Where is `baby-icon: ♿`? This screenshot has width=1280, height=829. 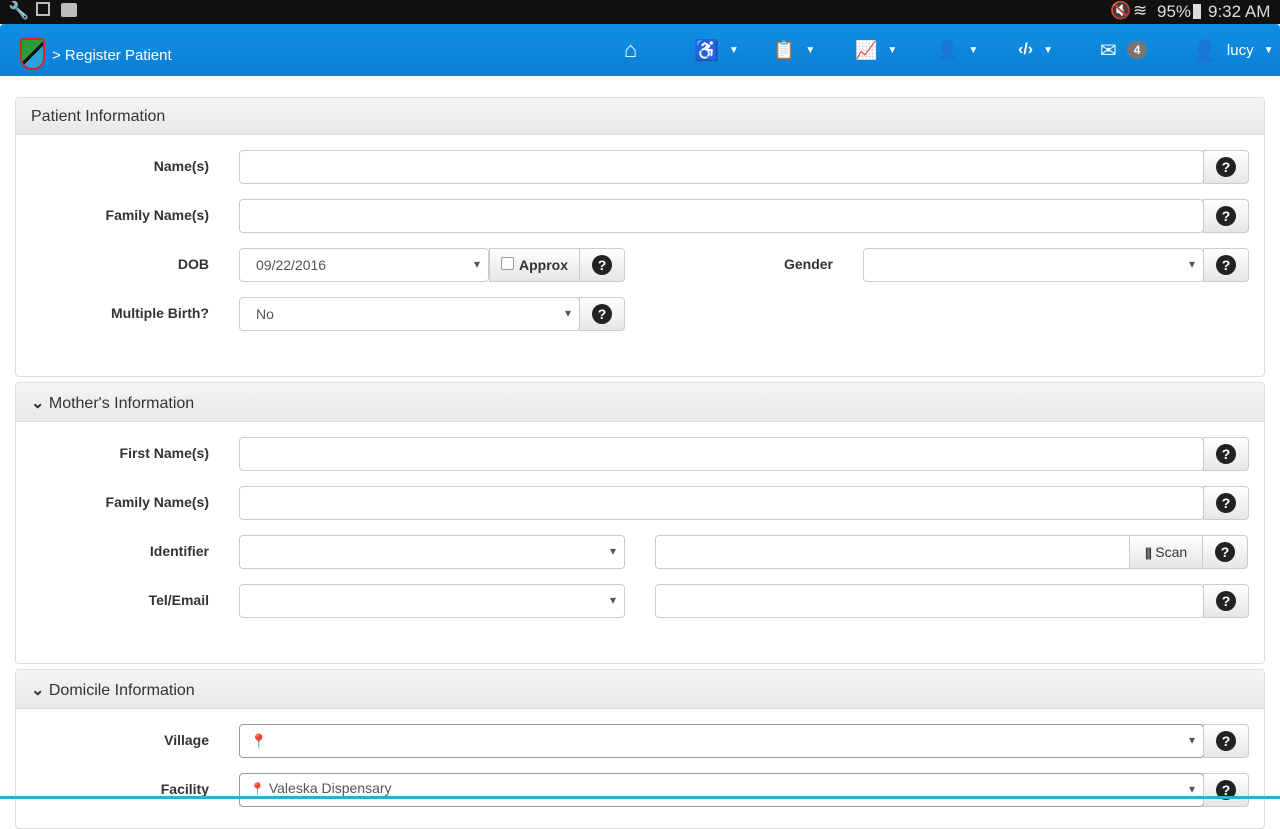 baby-icon: ♿ is located at coordinates (706, 50).